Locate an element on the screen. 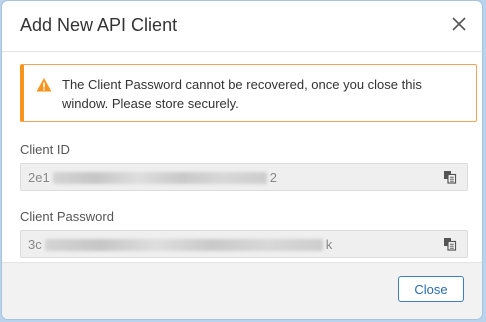  warning-icon is located at coordinates (44, 85).